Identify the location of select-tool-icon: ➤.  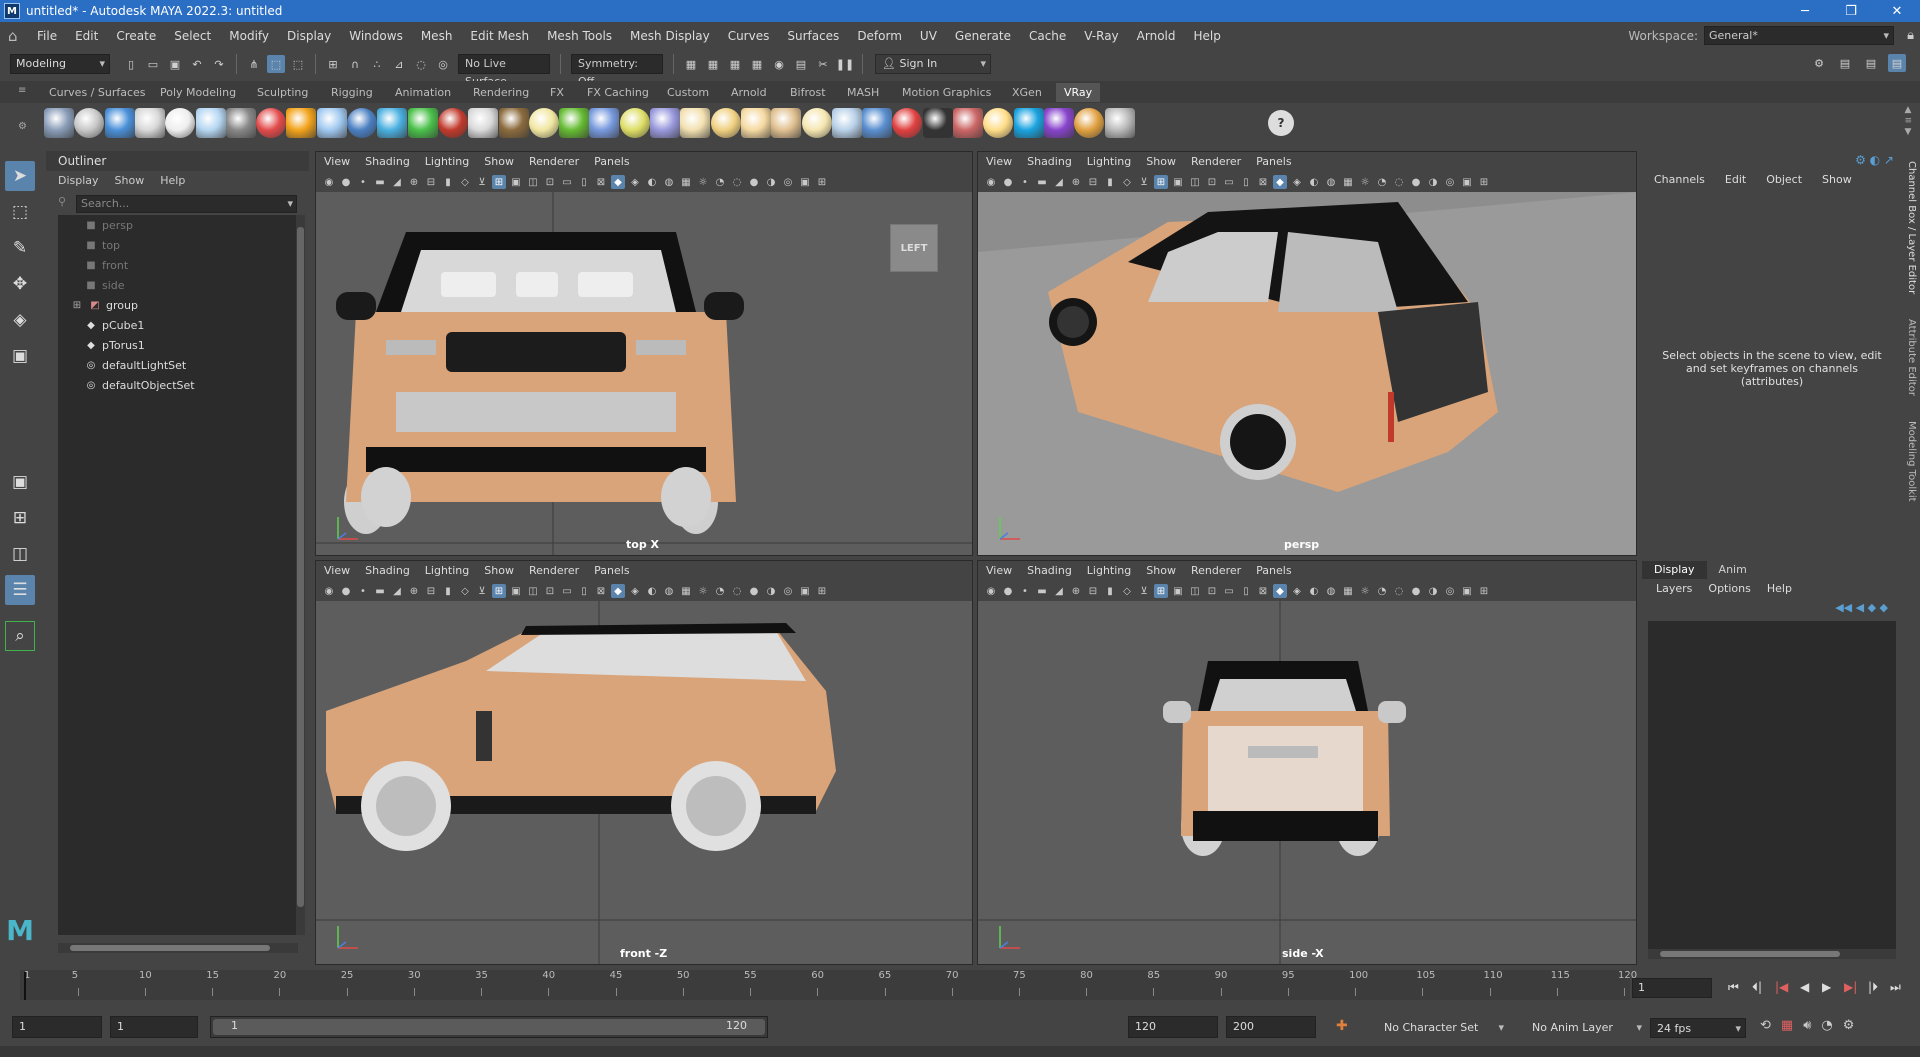
(20, 176).